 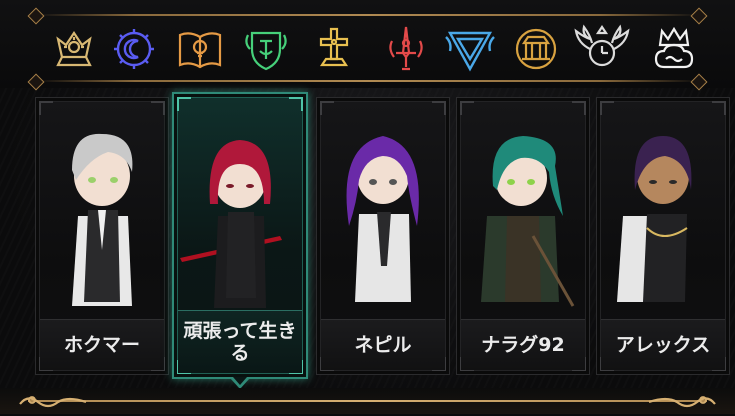 I want to click on sun-emblem-icon, so click(x=74, y=49).